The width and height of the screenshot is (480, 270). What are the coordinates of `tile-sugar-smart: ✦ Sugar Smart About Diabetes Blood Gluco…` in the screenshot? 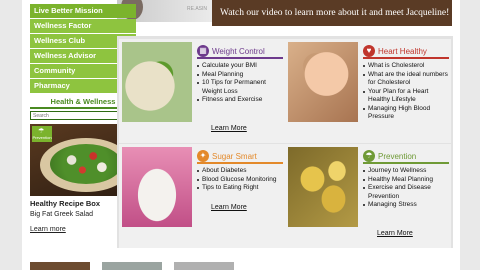 It's located at (202, 196).